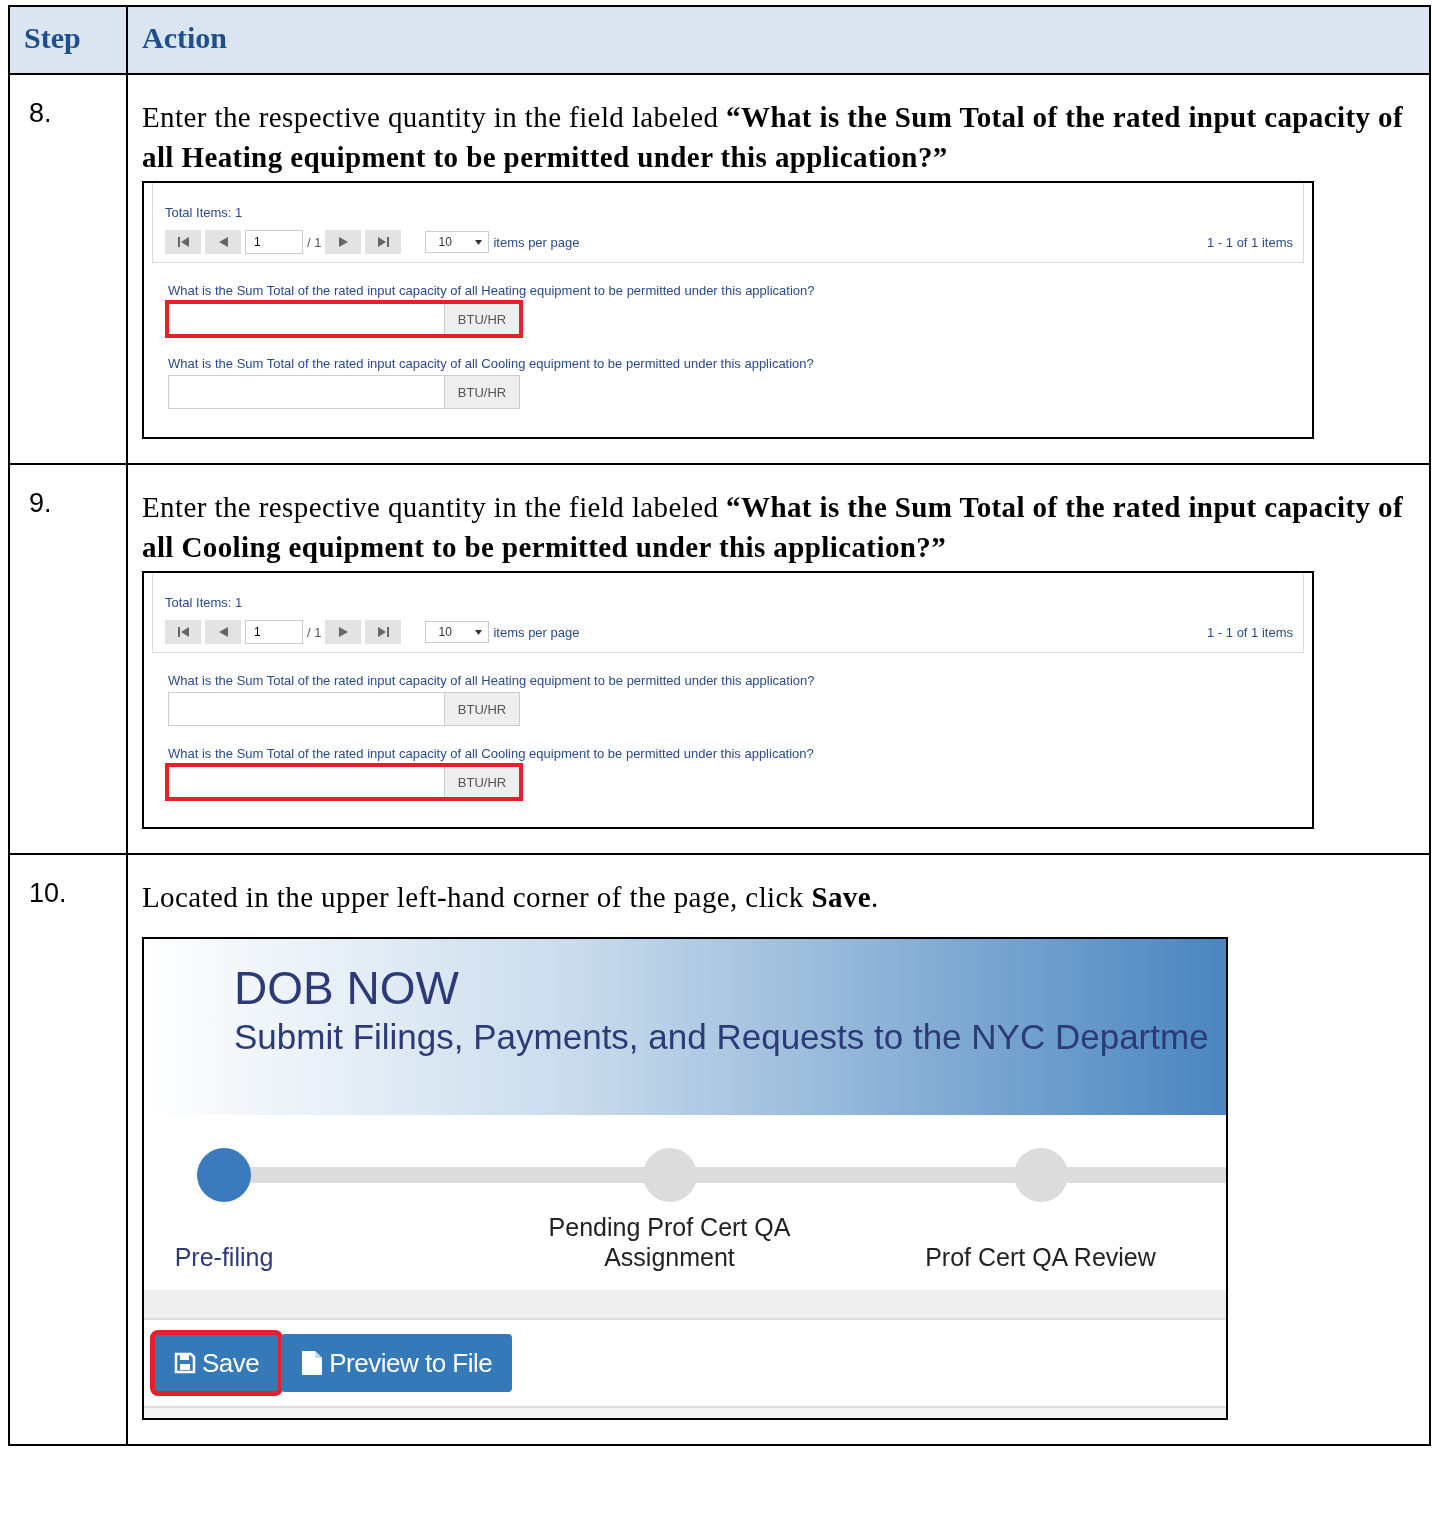  I want to click on preview-button: Preview to File, so click(397, 1363).